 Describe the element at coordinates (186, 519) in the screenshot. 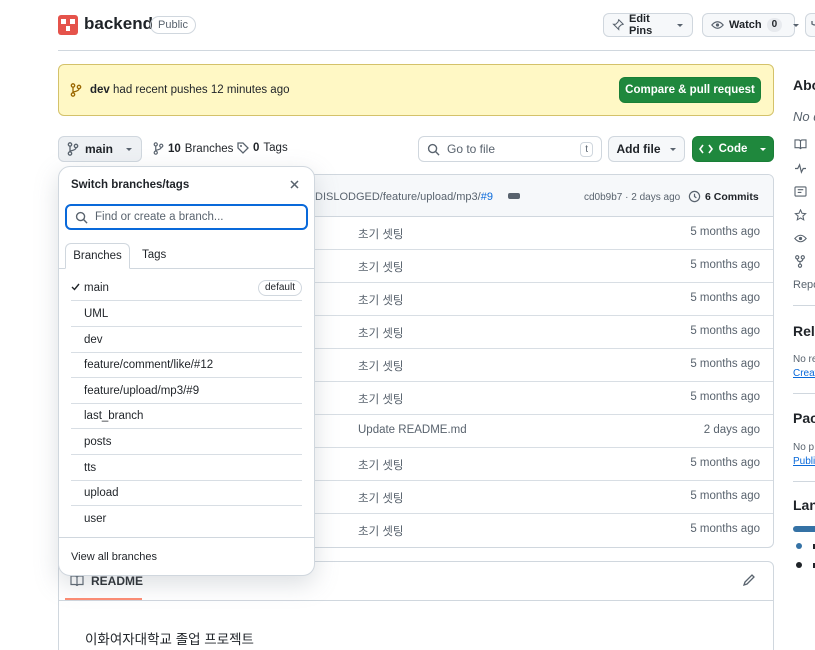

I see `branch-item: user` at that location.